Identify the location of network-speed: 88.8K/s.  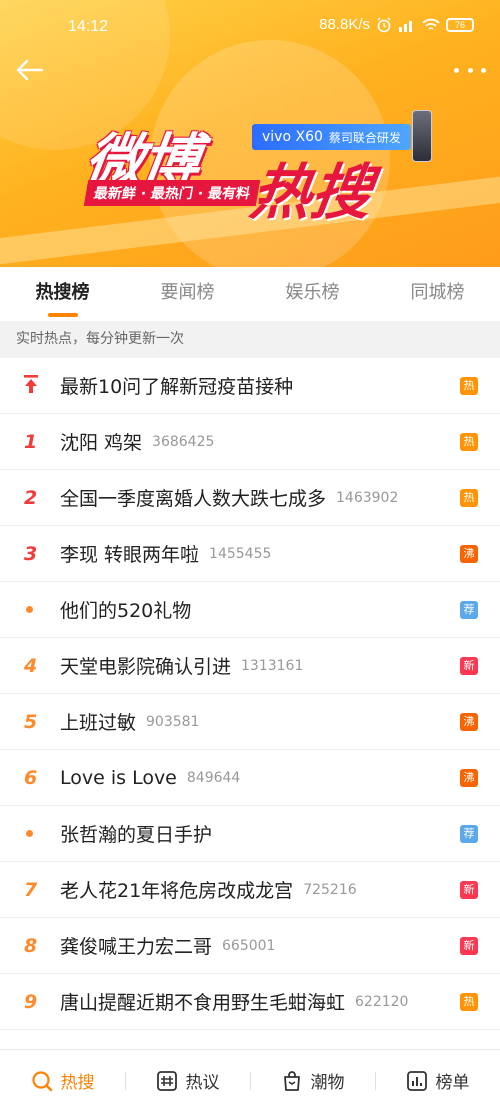
(344, 24).